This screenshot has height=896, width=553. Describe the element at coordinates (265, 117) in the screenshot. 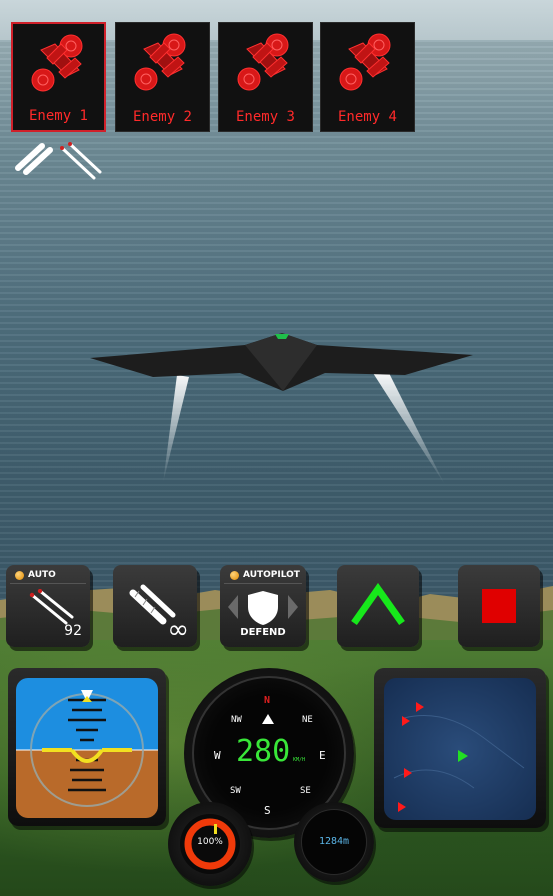

I see `enemy-label: Enemy 3` at that location.